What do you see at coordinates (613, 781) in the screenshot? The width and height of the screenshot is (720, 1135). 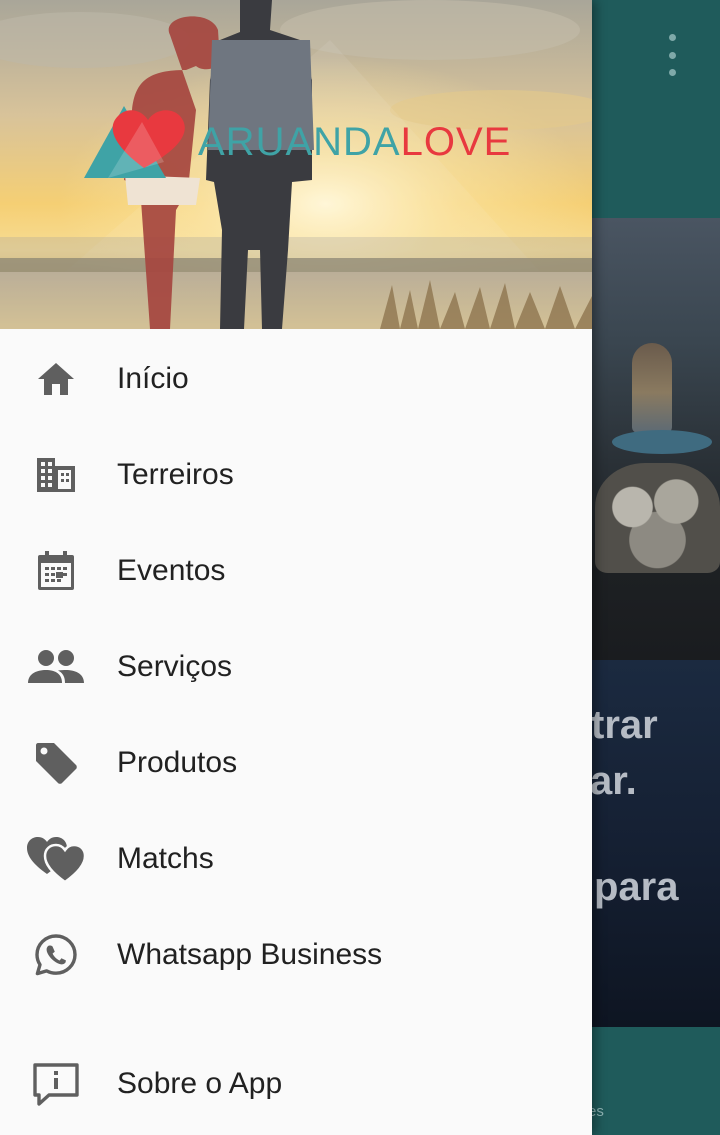 I see `banner-text-line: ar.` at bounding box center [613, 781].